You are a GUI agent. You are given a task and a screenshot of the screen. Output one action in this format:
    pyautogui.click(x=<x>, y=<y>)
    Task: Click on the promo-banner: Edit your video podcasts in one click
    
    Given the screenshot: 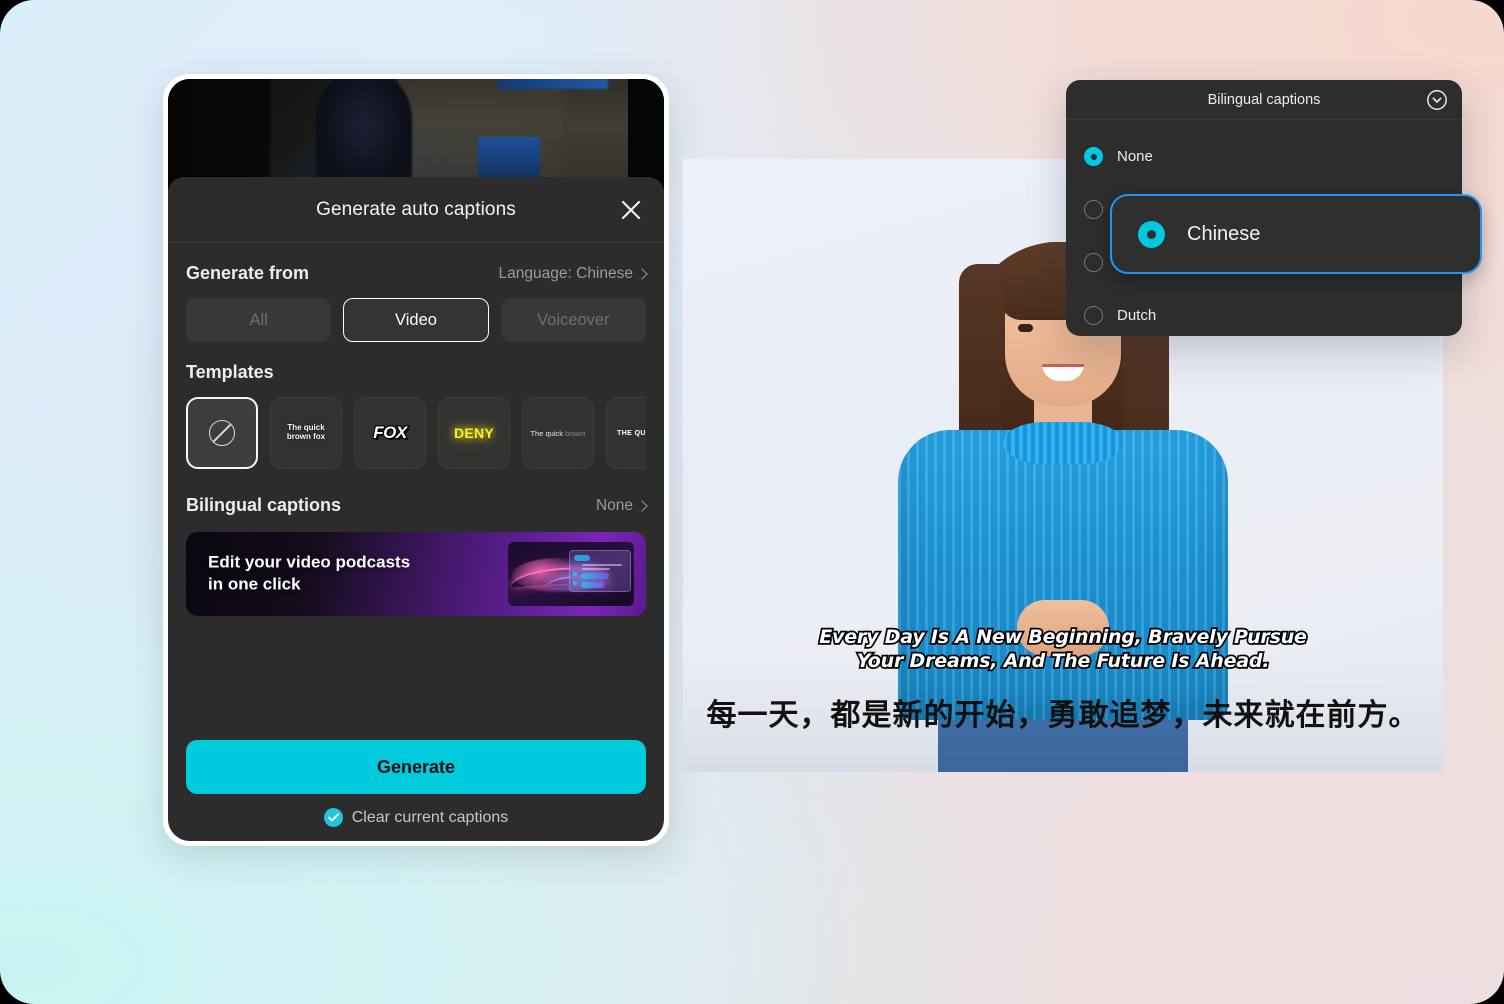 What is the action you would take?
    pyautogui.click(x=416, y=574)
    